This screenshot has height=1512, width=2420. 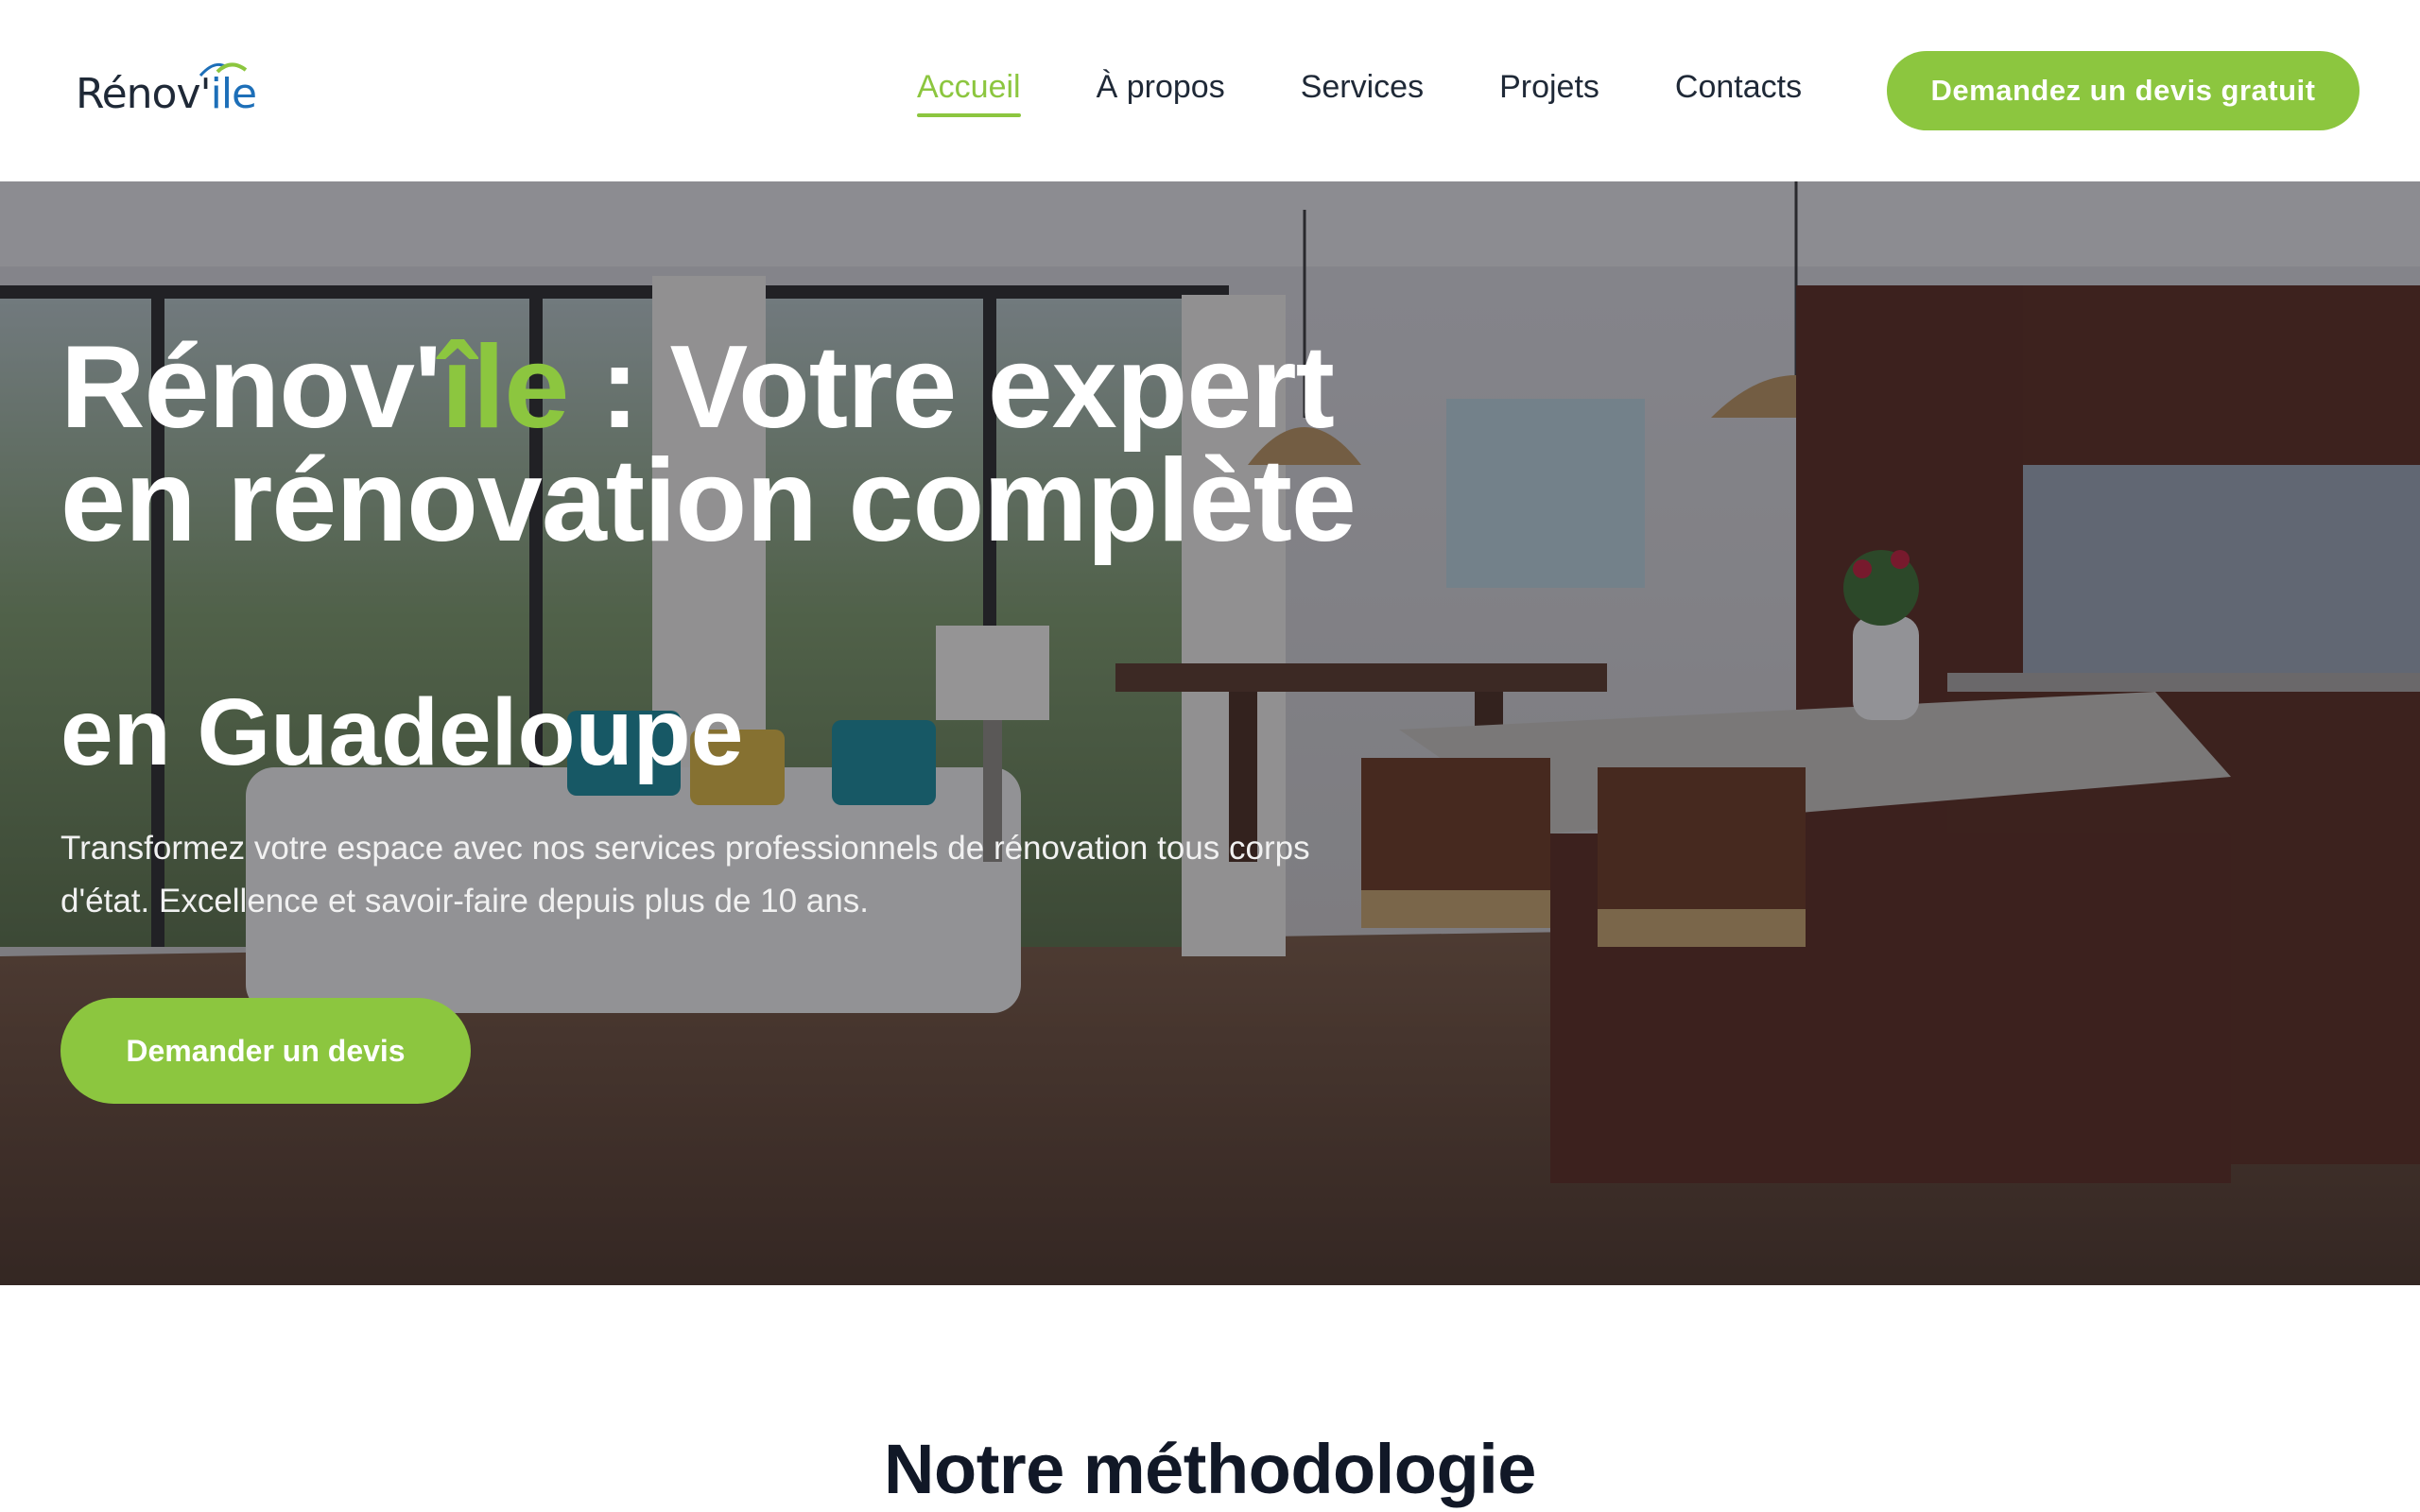 I want to click on nav-item-services: Services, so click(x=1362, y=92).